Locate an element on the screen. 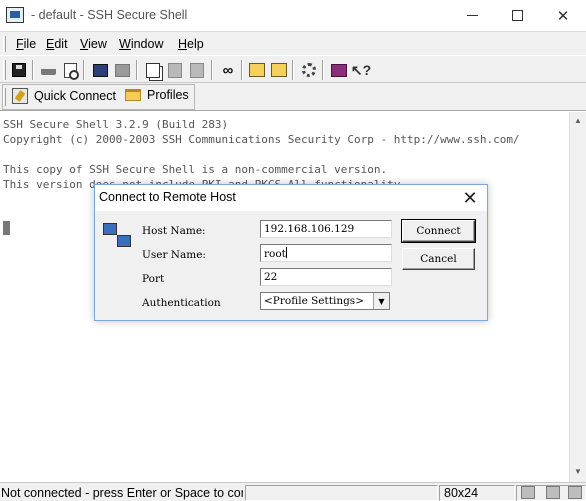 This screenshot has width=586, height=501. menu-view: View is located at coordinates (93, 44).